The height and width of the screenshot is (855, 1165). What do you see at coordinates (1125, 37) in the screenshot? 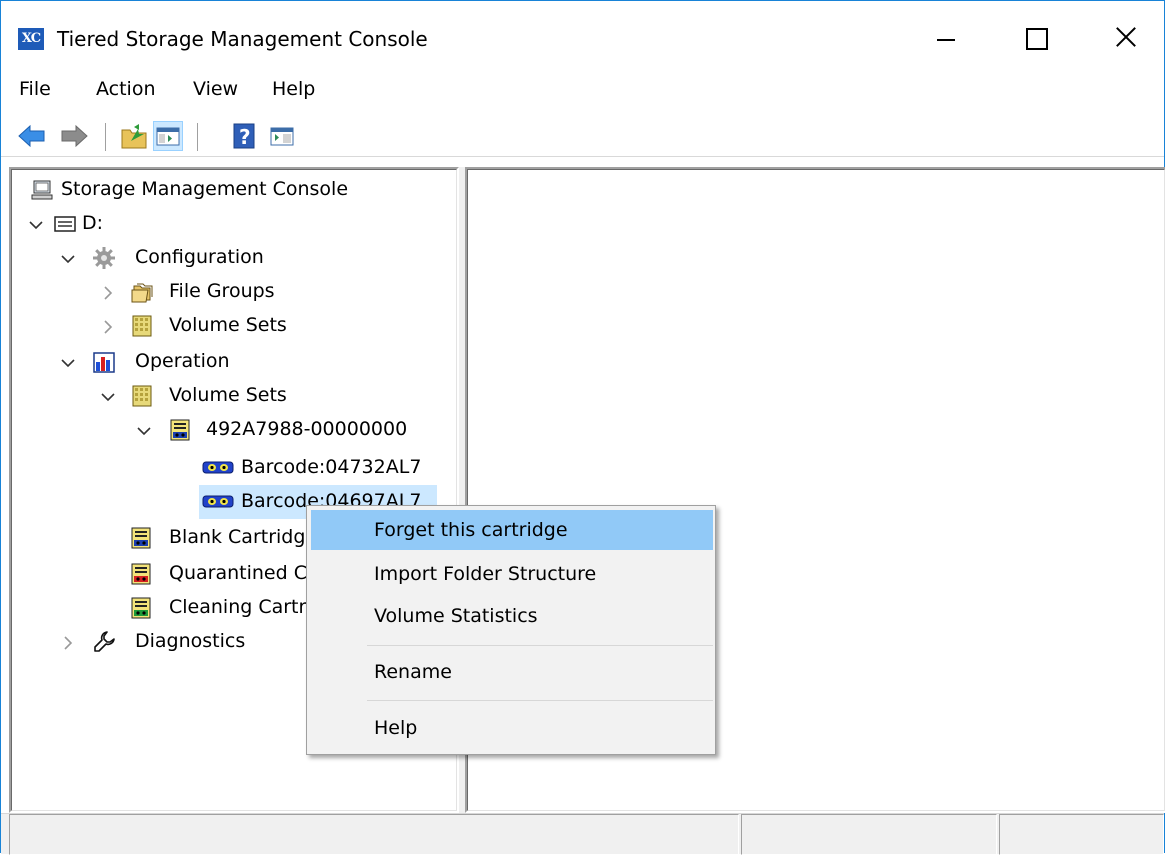
I see `close-button` at bounding box center [1125, 37].